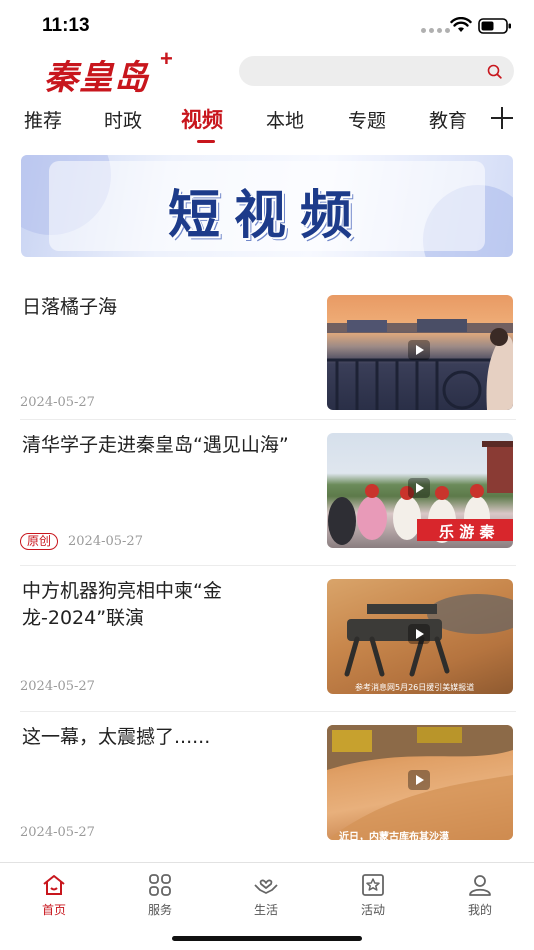 Image resolution: width=534 pixels, height=950 pixels. I want to click on tab-video: 视频, so click(202, 119).